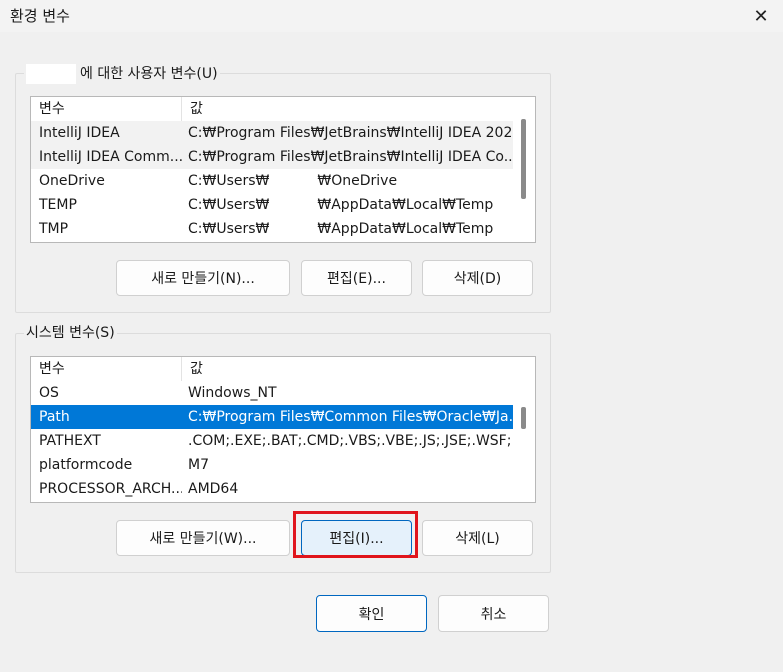 The image size is (783, 672). I want to click on variable-name: OS, so click(49, 393).